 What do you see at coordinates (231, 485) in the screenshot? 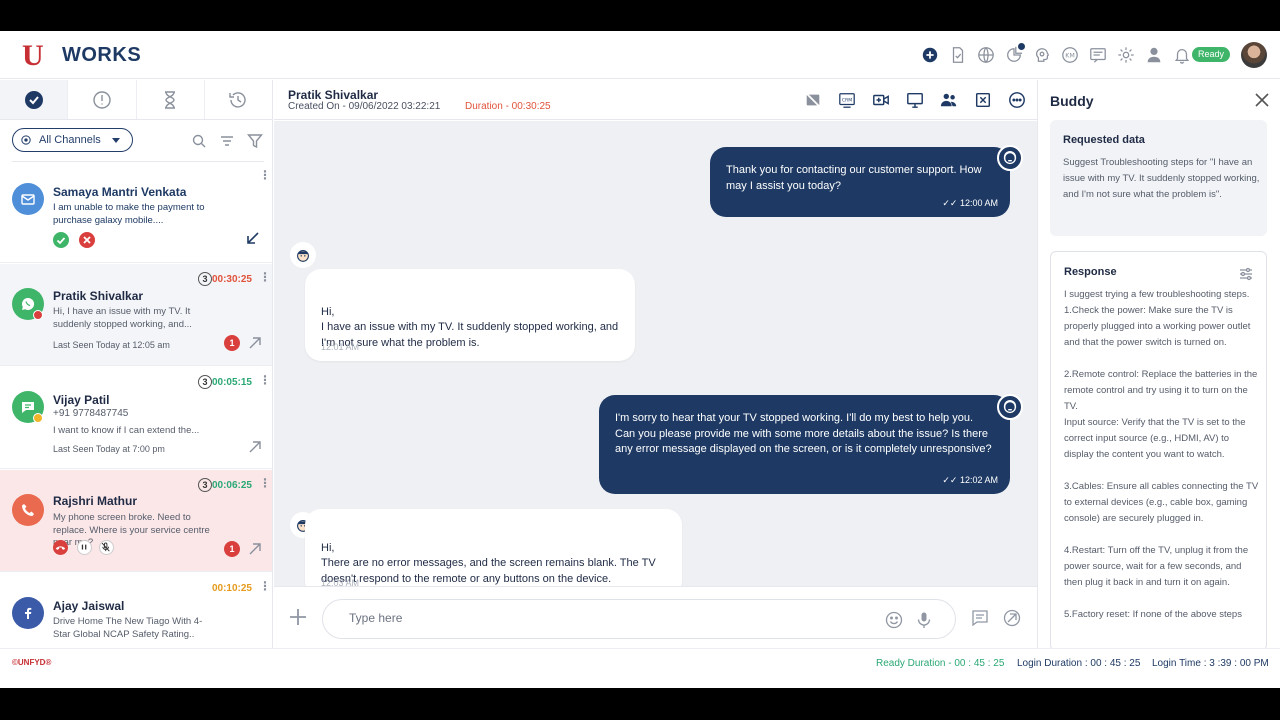
I see `conversation-timer: 00:06:25` at bounding box center [231, 485].